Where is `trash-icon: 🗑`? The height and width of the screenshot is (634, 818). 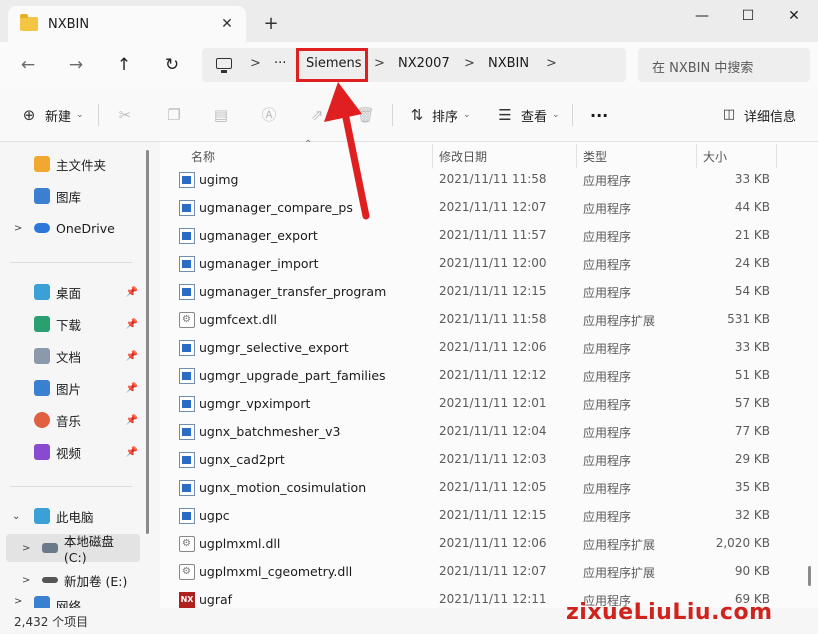
trash-icon: 🗑 is located at coordinates (366, 115).